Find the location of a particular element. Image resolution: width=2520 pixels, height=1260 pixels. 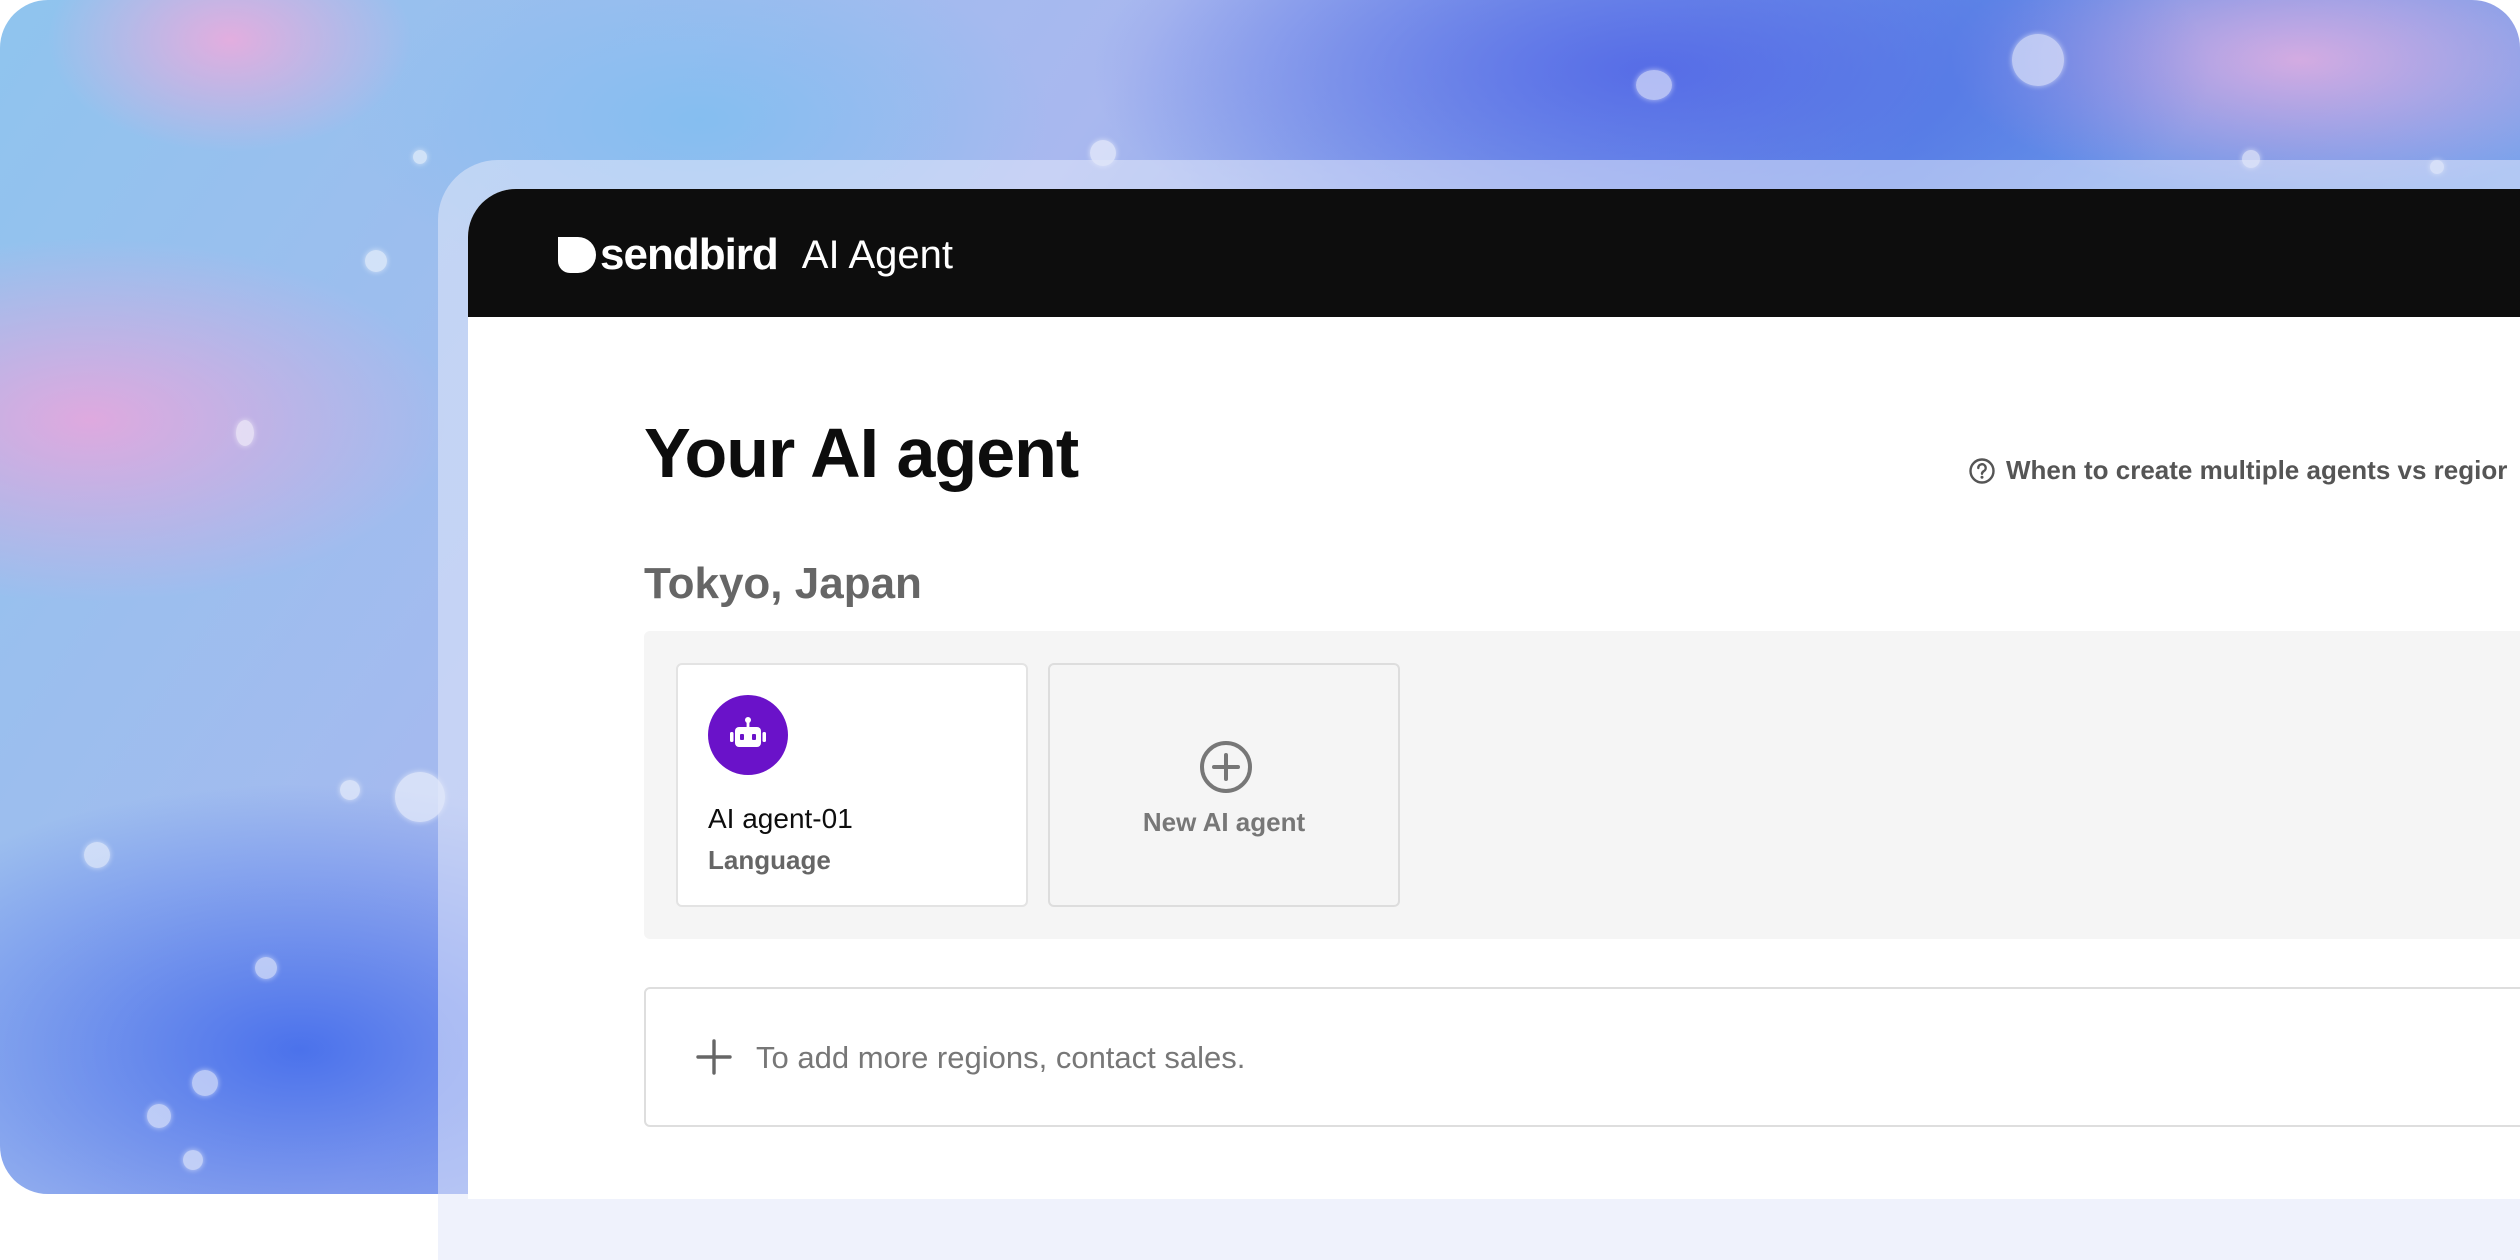

help-link-label: When to create multiple agents vs regior is located at coordinates (2257, 470).